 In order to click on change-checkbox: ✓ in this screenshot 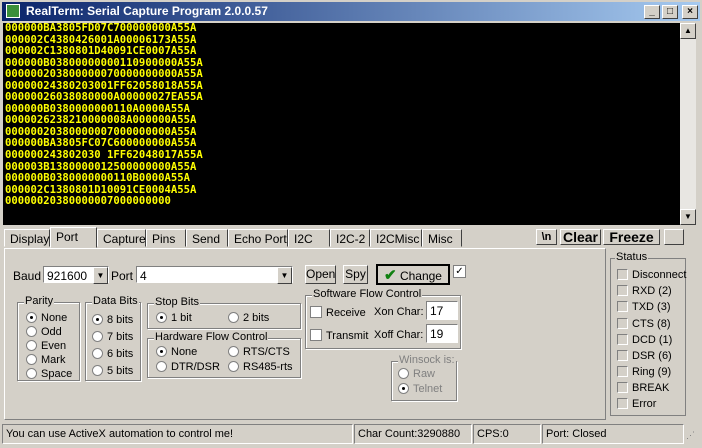, I will do `click(459, 271)`.